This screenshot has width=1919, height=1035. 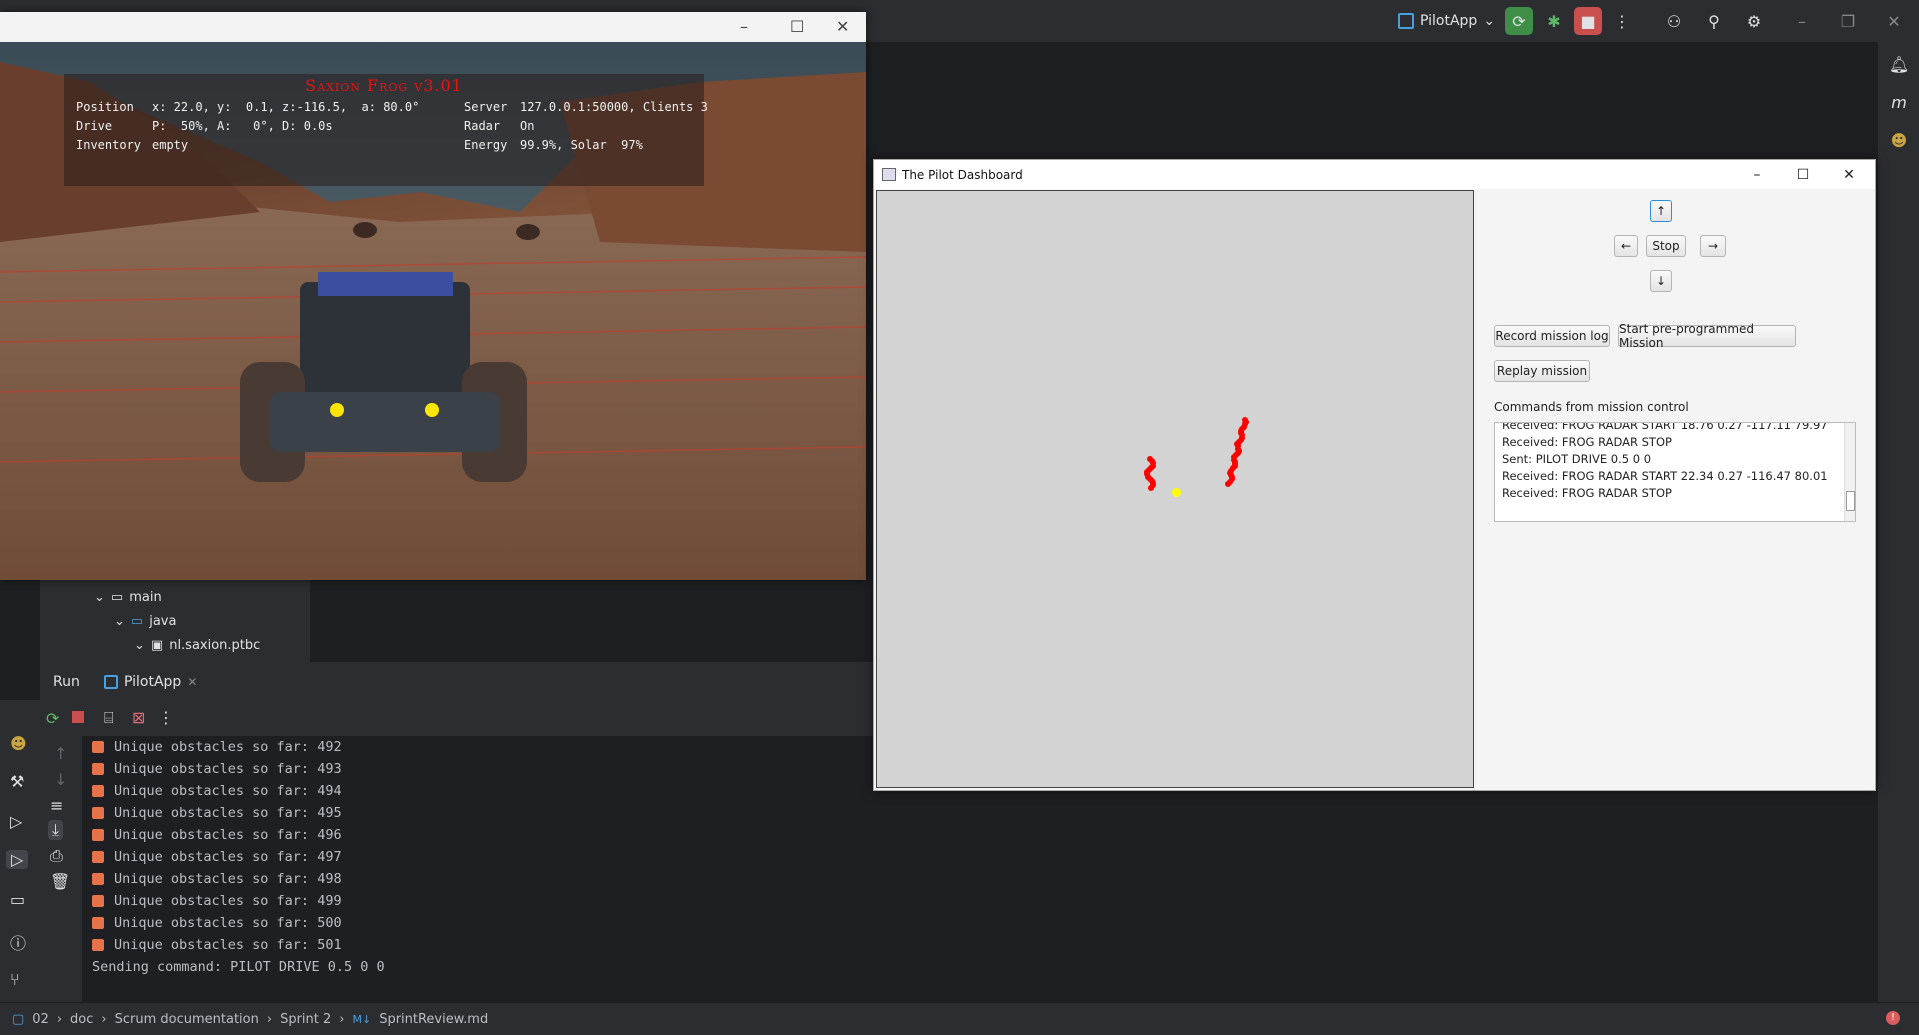 I want to click on right-tool-strip: 🔔︎ m ☻, so click(x=1898, y=522).